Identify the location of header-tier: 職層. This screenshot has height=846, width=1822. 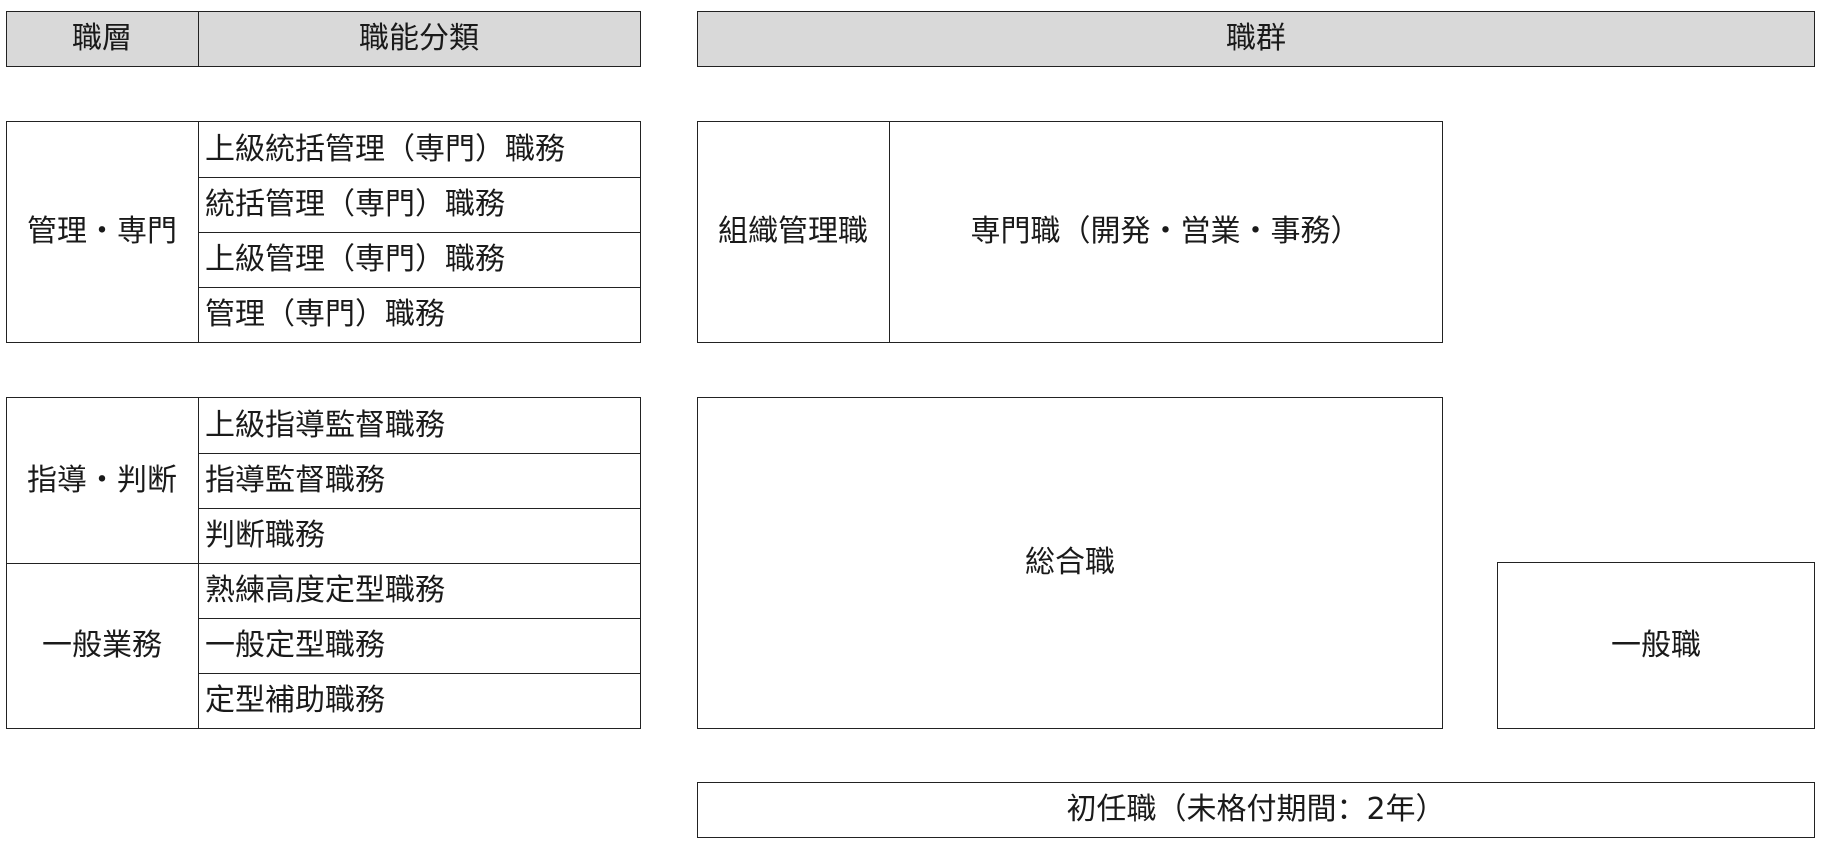
(102, 38).